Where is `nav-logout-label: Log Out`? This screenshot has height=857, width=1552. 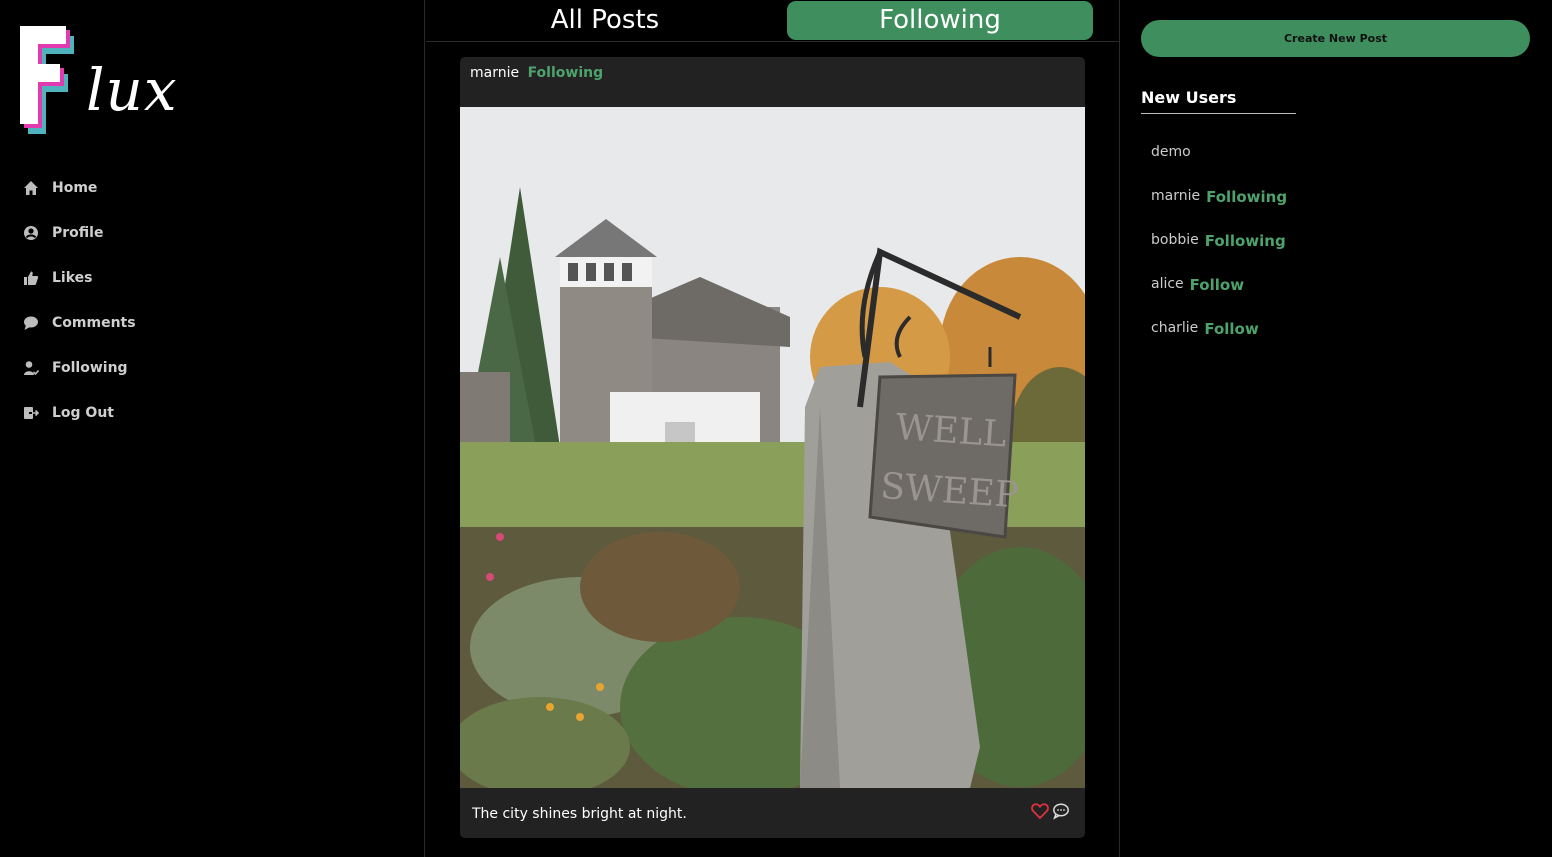
nav-logout-label: Log Out is located at coordinates (83, 412).